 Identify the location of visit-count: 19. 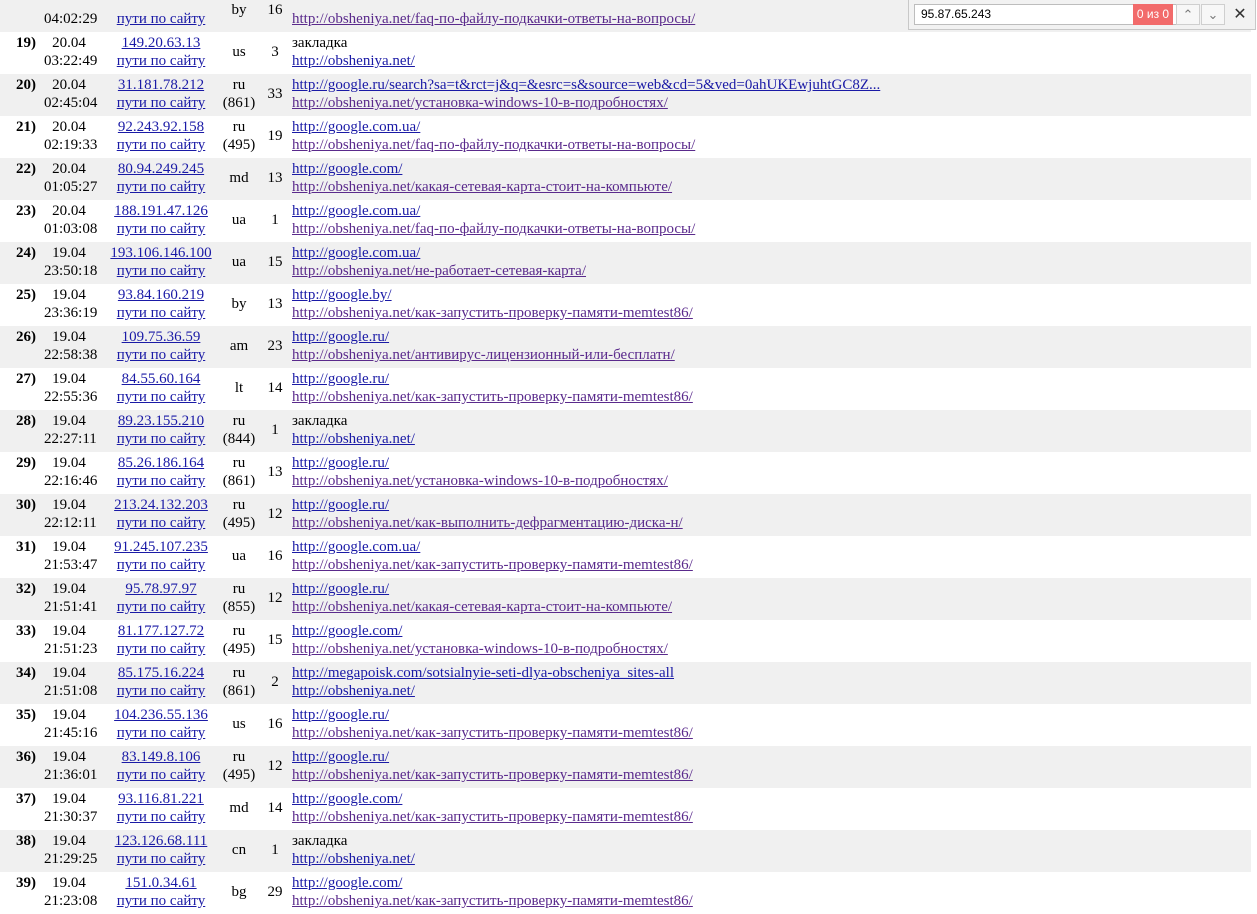
(275, 136).